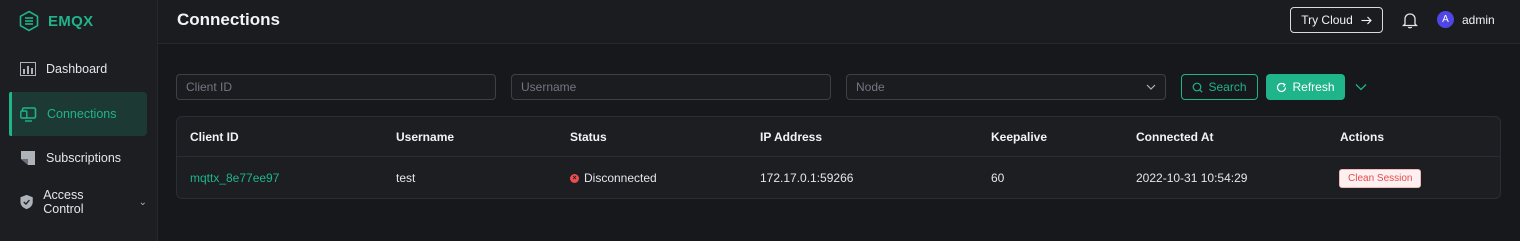 This screenshot has height=241, width=1520. What do you see at coordinates (1227, 87) in the screenshot?
I see `search-label: Search` at bounding box center [1227, 87].